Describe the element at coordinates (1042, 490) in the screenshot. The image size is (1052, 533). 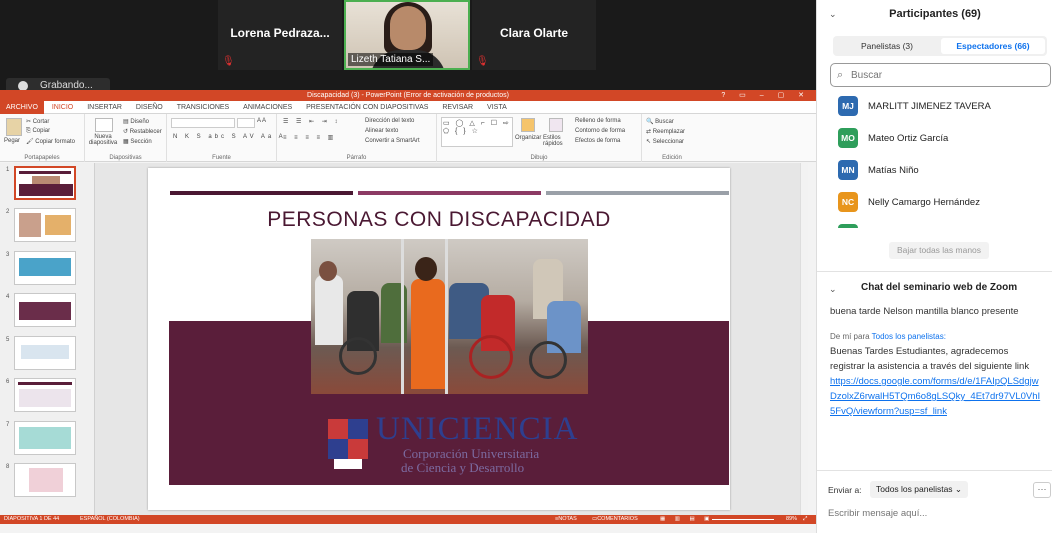
I see `more-options-button: ···` at that location.